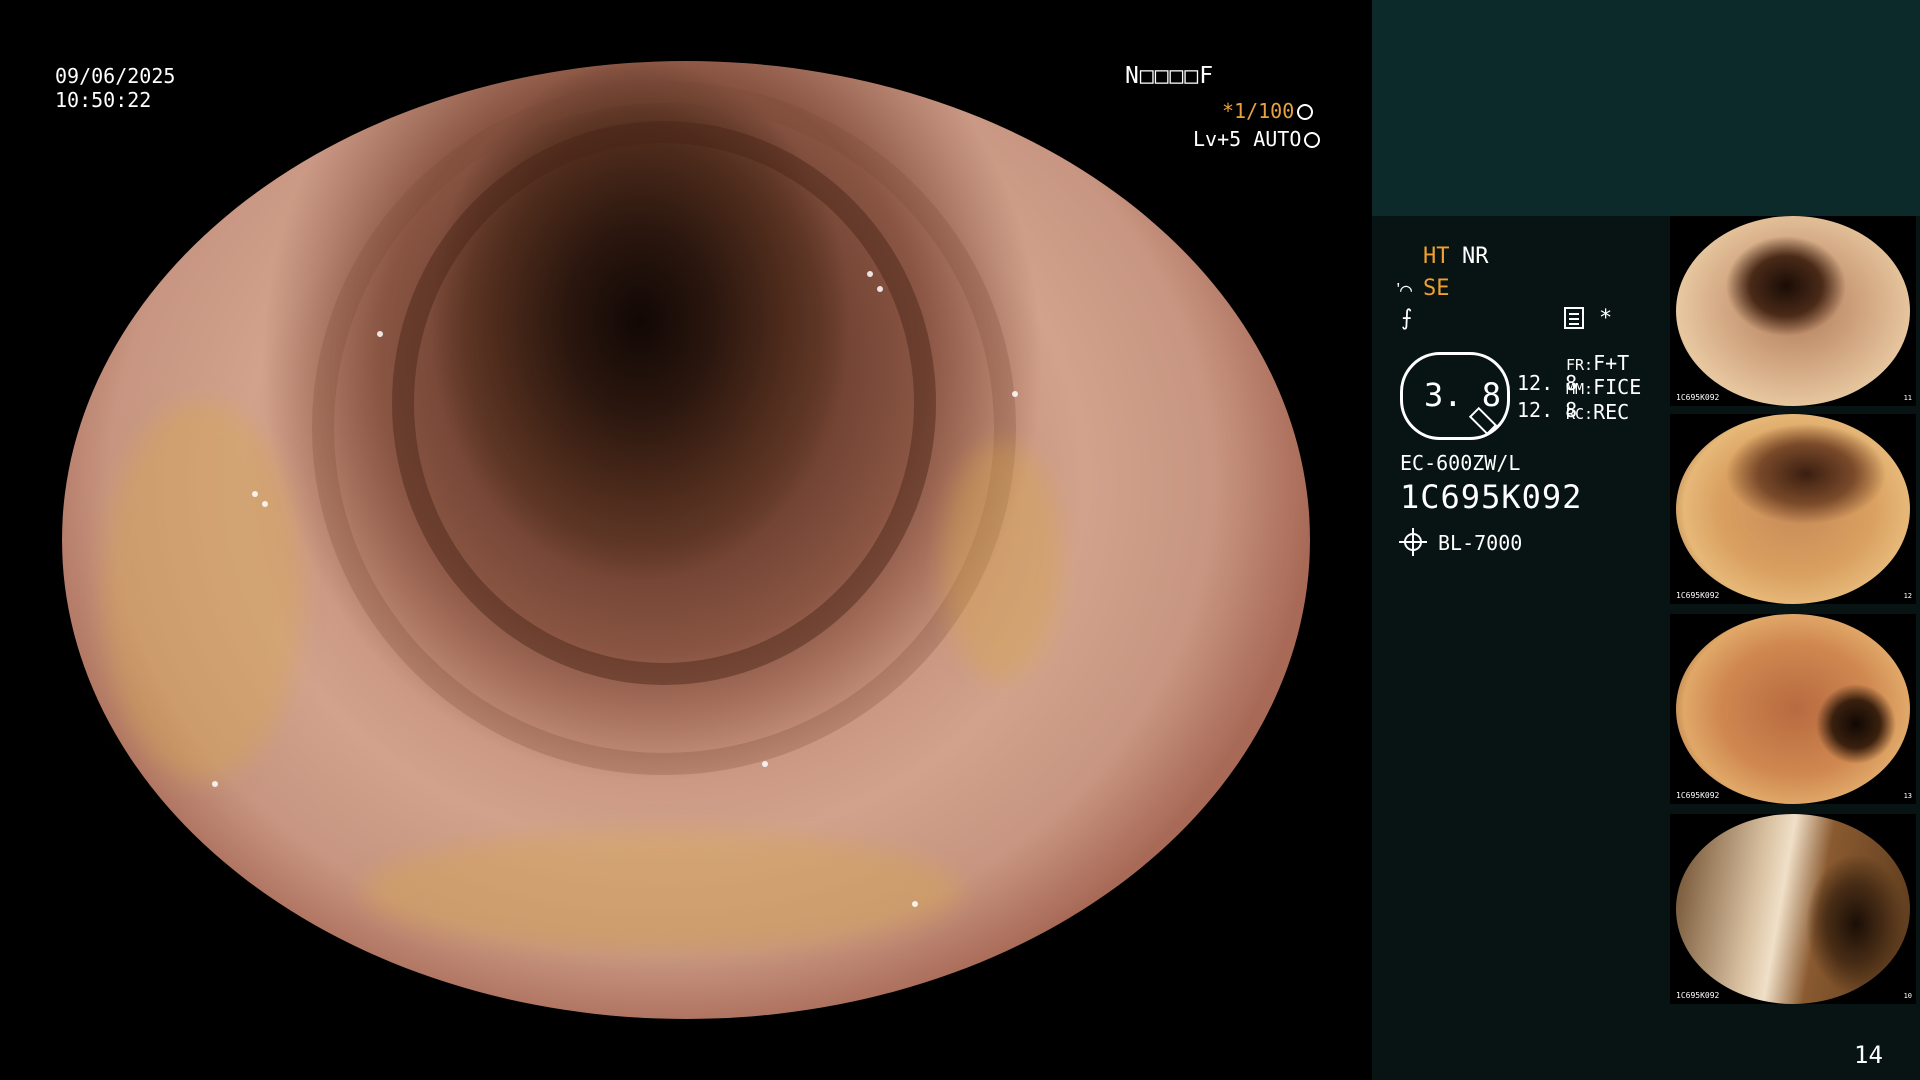  Describe the element at coordinates (1413, 542) in the screenshot. I see `light-source-icon` at that location.